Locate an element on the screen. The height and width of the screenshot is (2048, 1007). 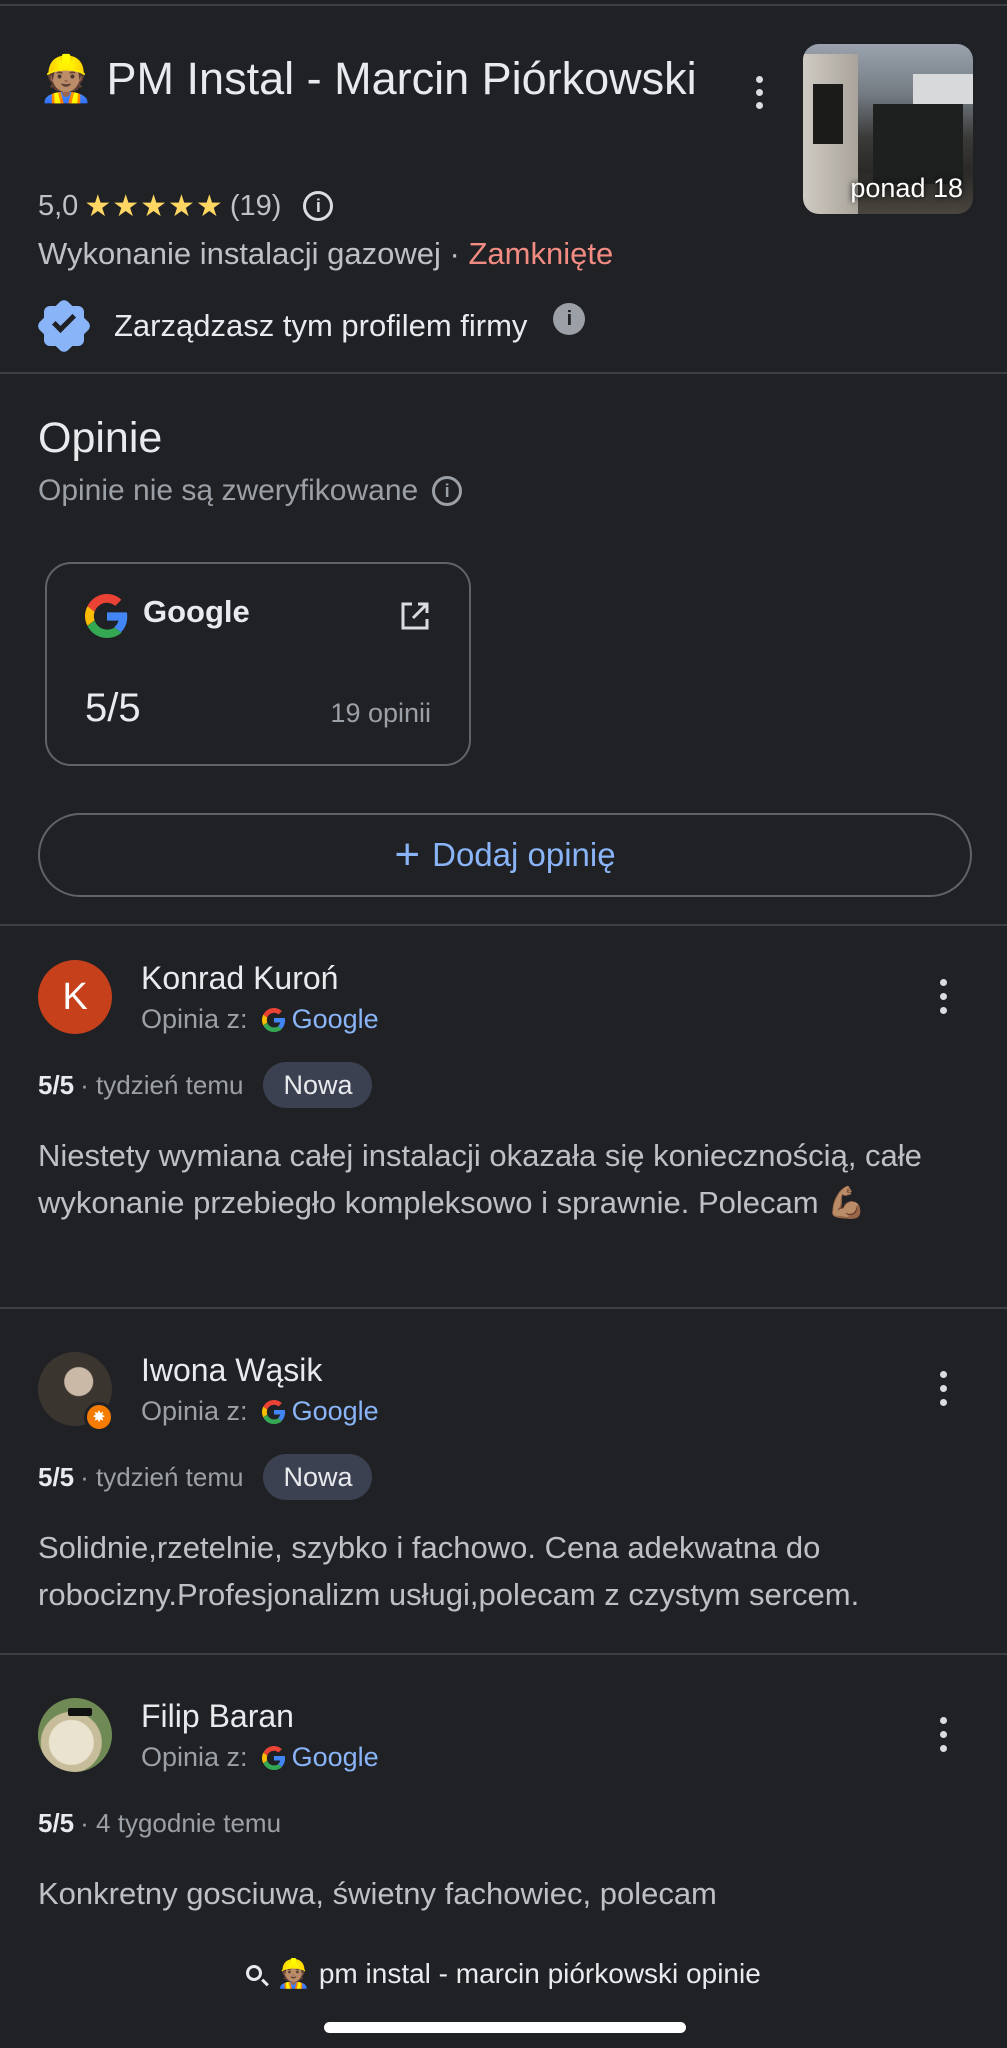
open-external-icon is located at coordinates (415, 616).